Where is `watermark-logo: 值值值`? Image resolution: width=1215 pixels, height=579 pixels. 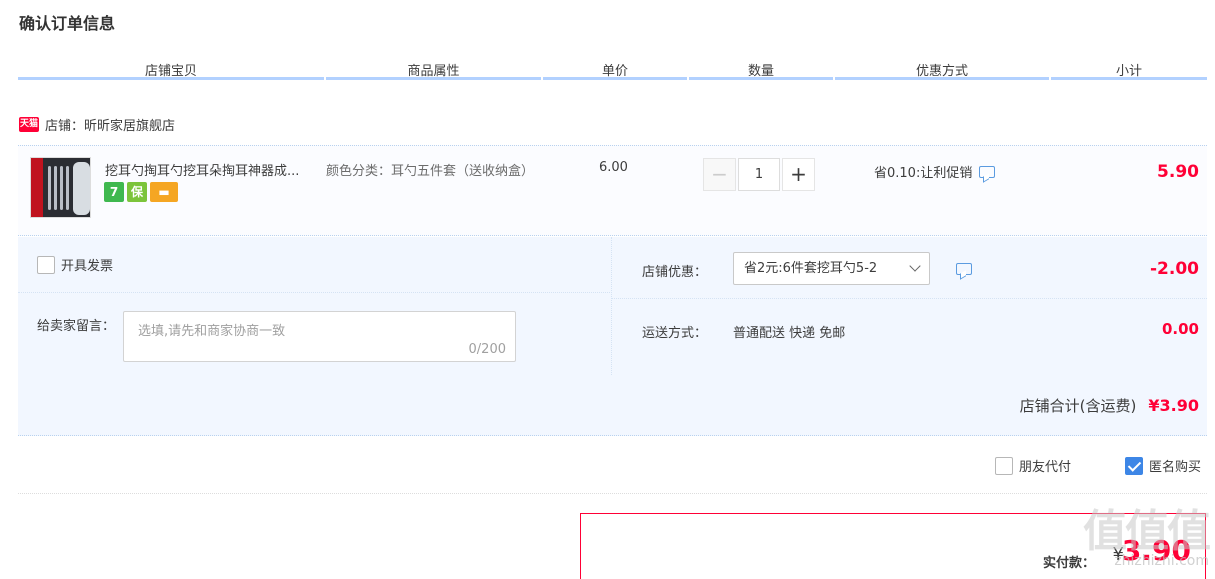 watermark-logo: 值值值 is located at coordinates (1147, 531).